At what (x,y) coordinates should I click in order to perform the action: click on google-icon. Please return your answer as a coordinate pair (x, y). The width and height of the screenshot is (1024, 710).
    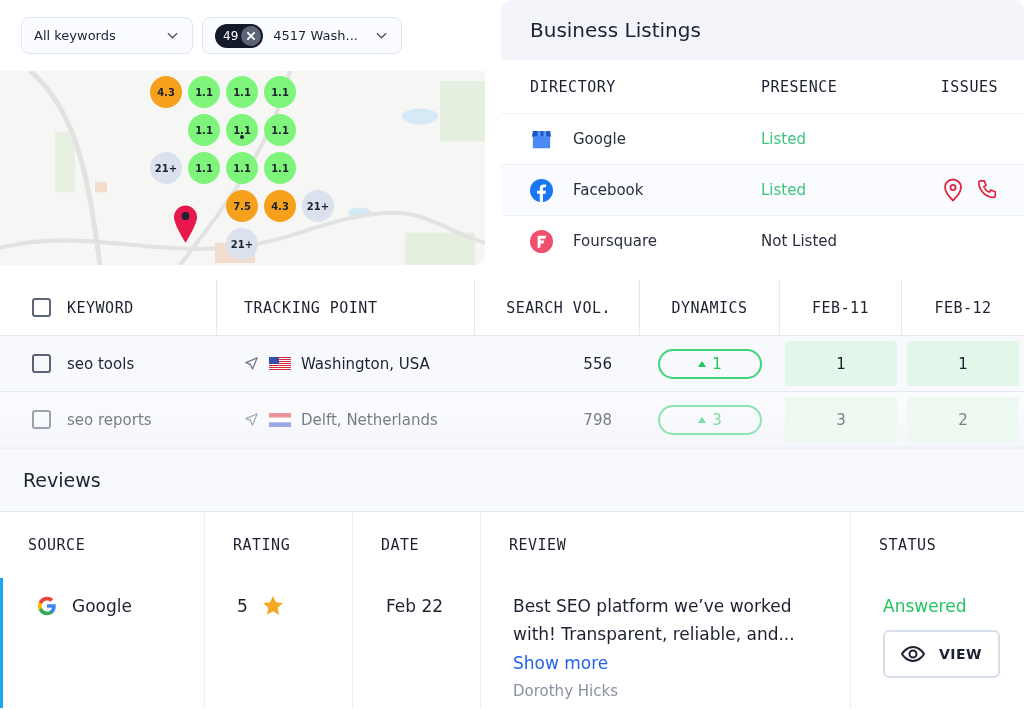
    Looking at the image, I should click on (47, 606).